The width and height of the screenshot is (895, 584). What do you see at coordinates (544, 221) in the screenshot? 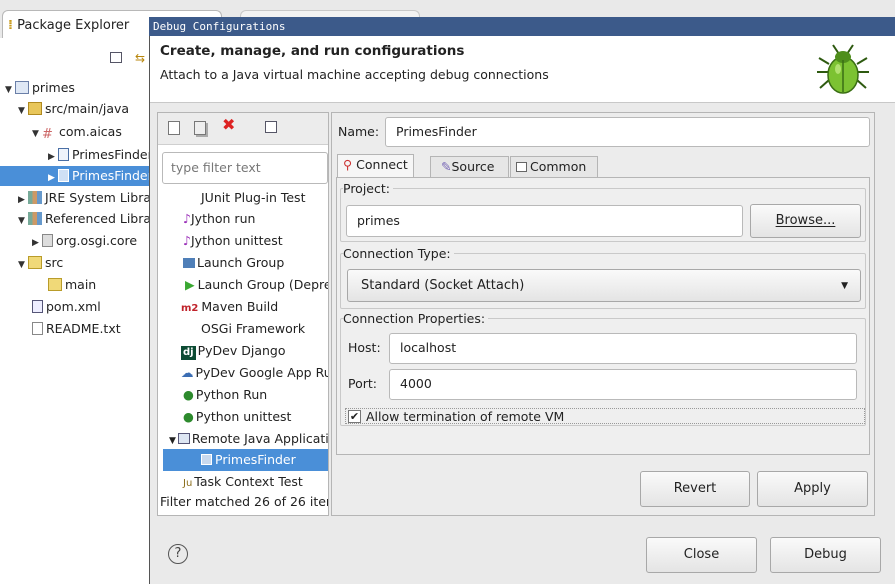
I see `project-field: primes` at bounding box center [544, 221].